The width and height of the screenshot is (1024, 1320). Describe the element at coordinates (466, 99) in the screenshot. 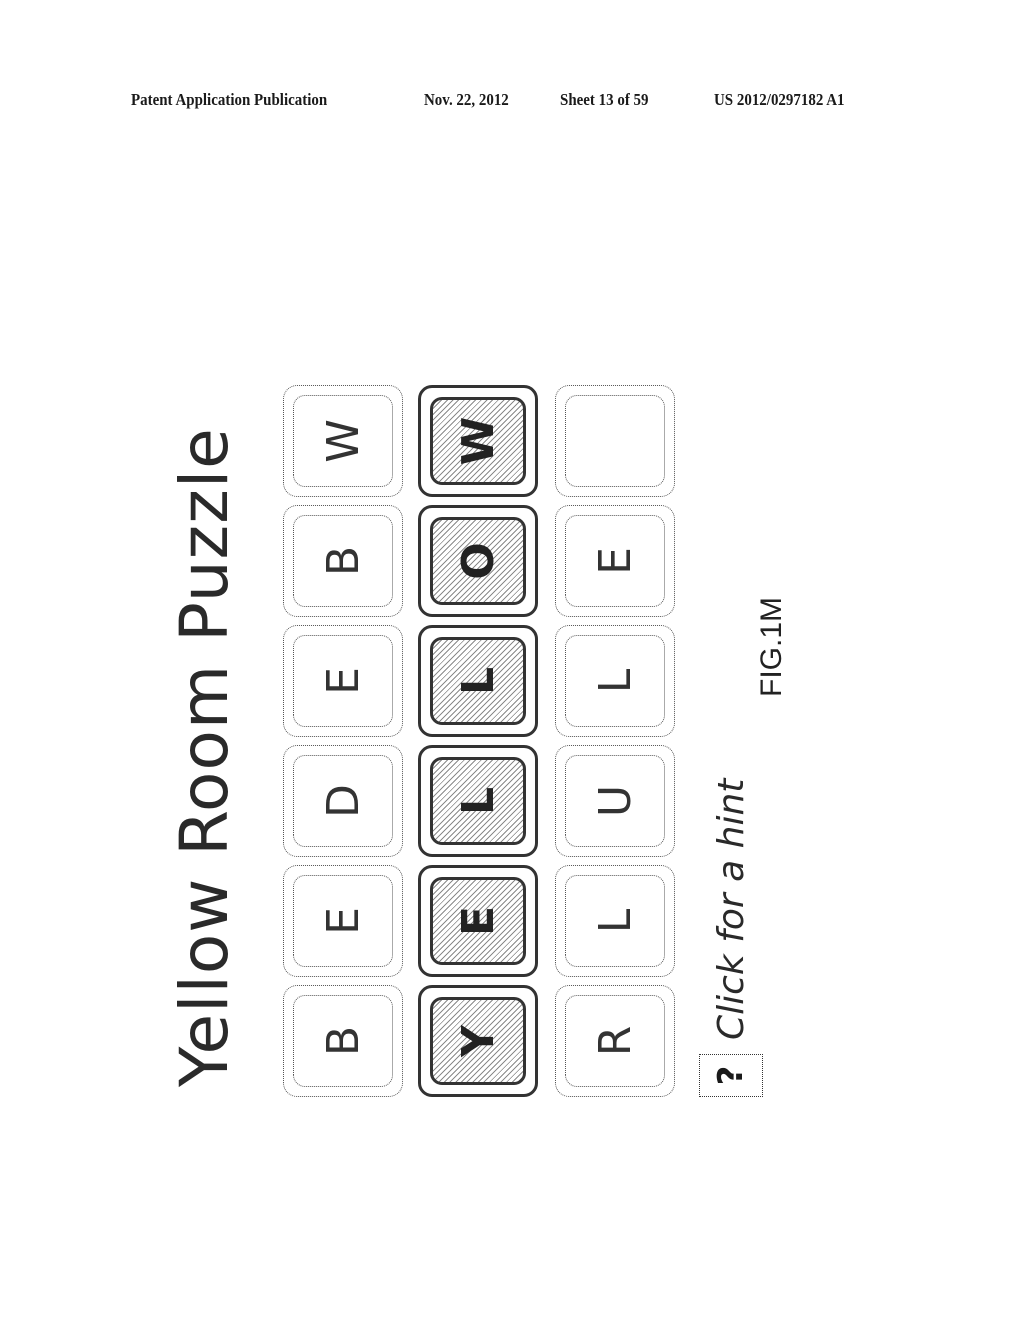

I see `publication-date: Nov. 22, 2012` at that location.